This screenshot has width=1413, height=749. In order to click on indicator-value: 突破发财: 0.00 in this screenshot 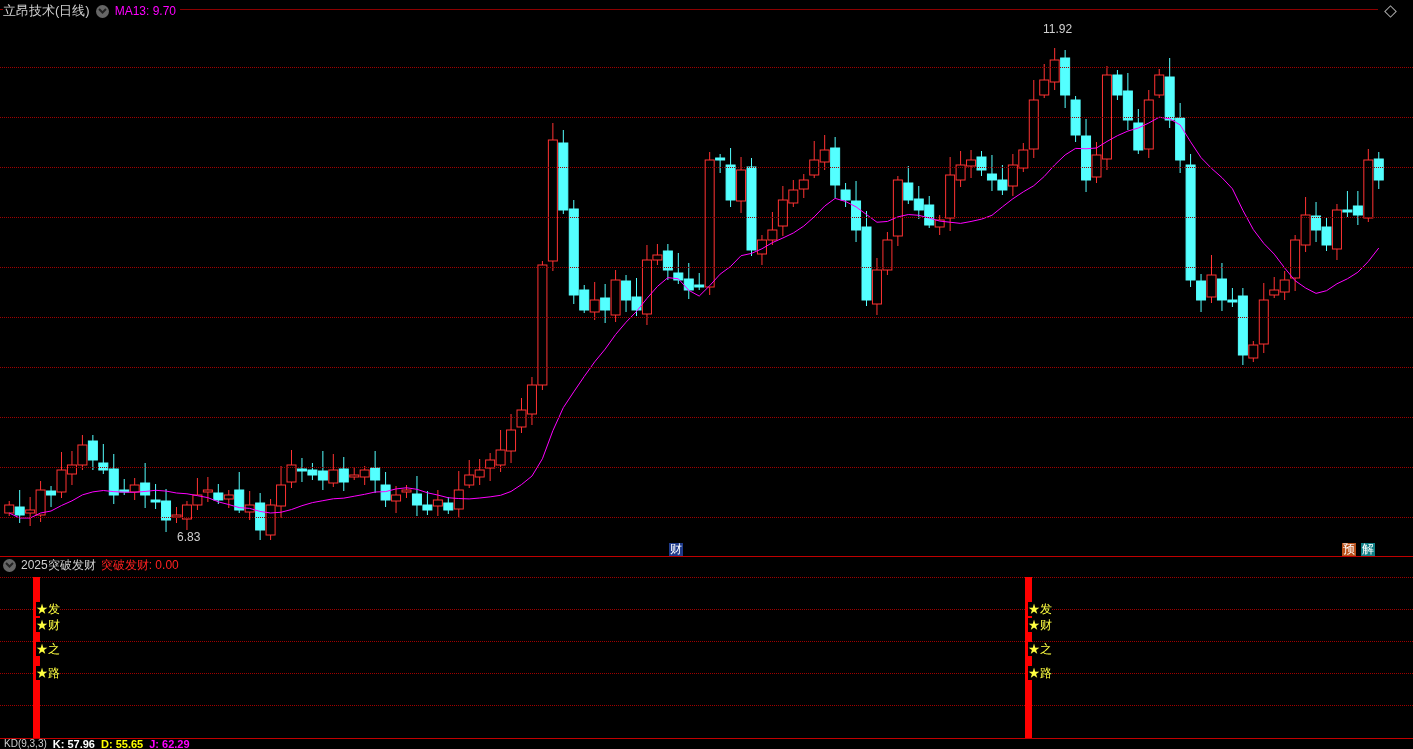, I will do `click(139, 565)`.